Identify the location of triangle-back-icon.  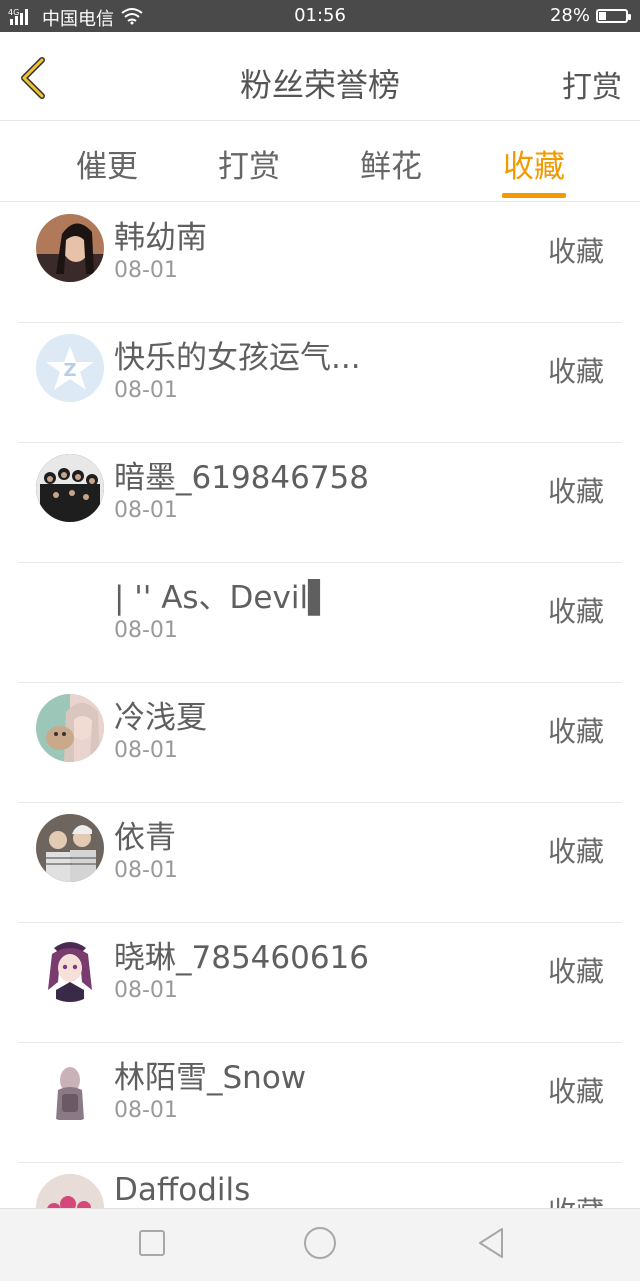
(491, 1243).